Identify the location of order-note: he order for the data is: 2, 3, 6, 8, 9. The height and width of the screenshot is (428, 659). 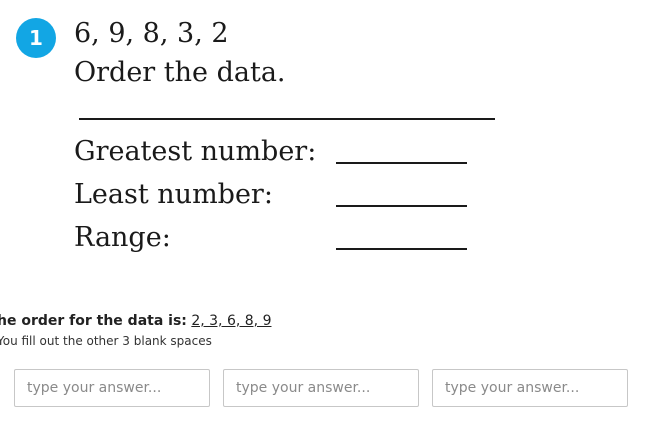
(135, 321).